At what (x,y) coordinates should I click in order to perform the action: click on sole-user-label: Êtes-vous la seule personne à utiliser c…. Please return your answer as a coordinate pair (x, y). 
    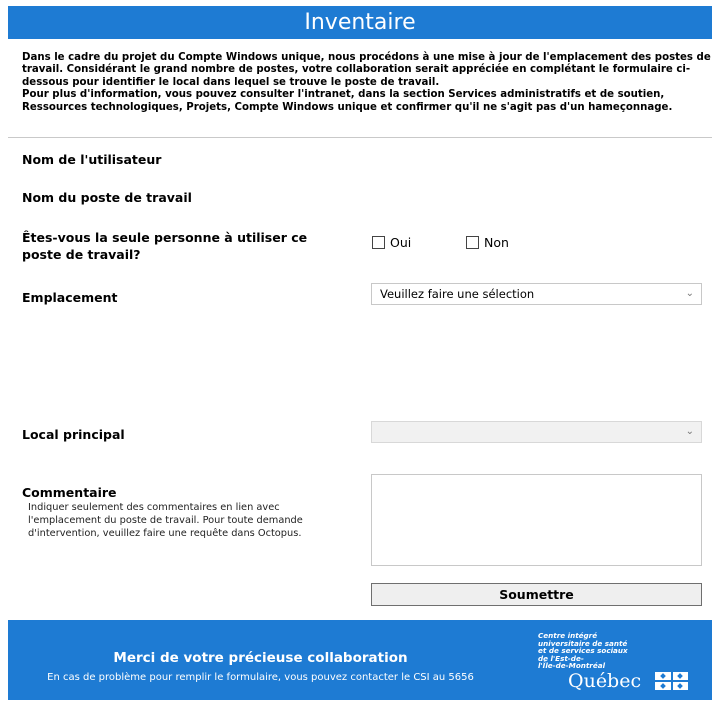
    Looking at the image, I should click on (165, 246).